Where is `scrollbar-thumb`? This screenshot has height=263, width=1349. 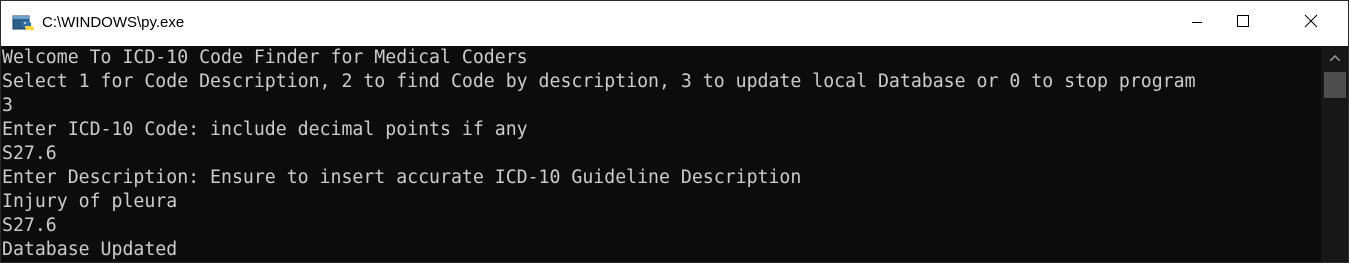
scrollbar-thumb is located at coordinates (1335, 85).